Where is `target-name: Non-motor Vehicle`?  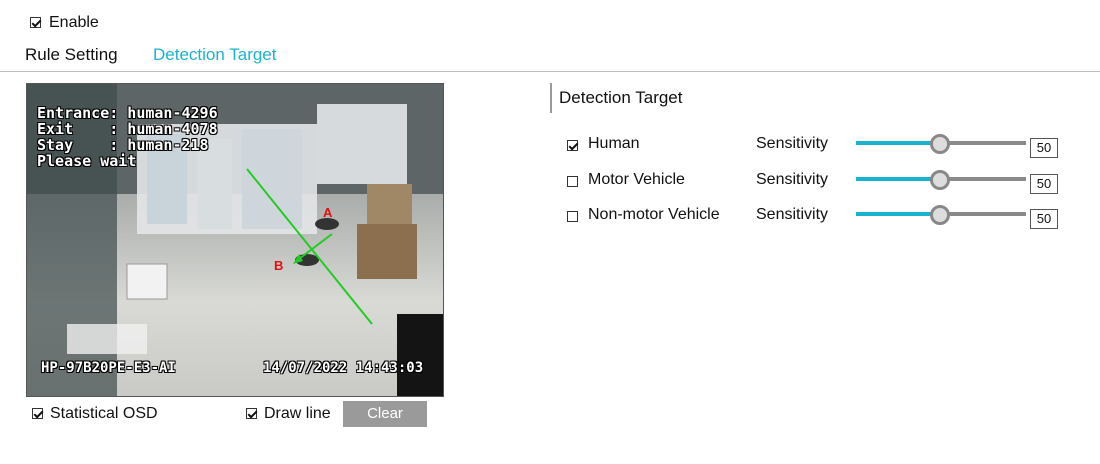
target-name: Non-motor Vehicle is located at coordinates (654, 214).